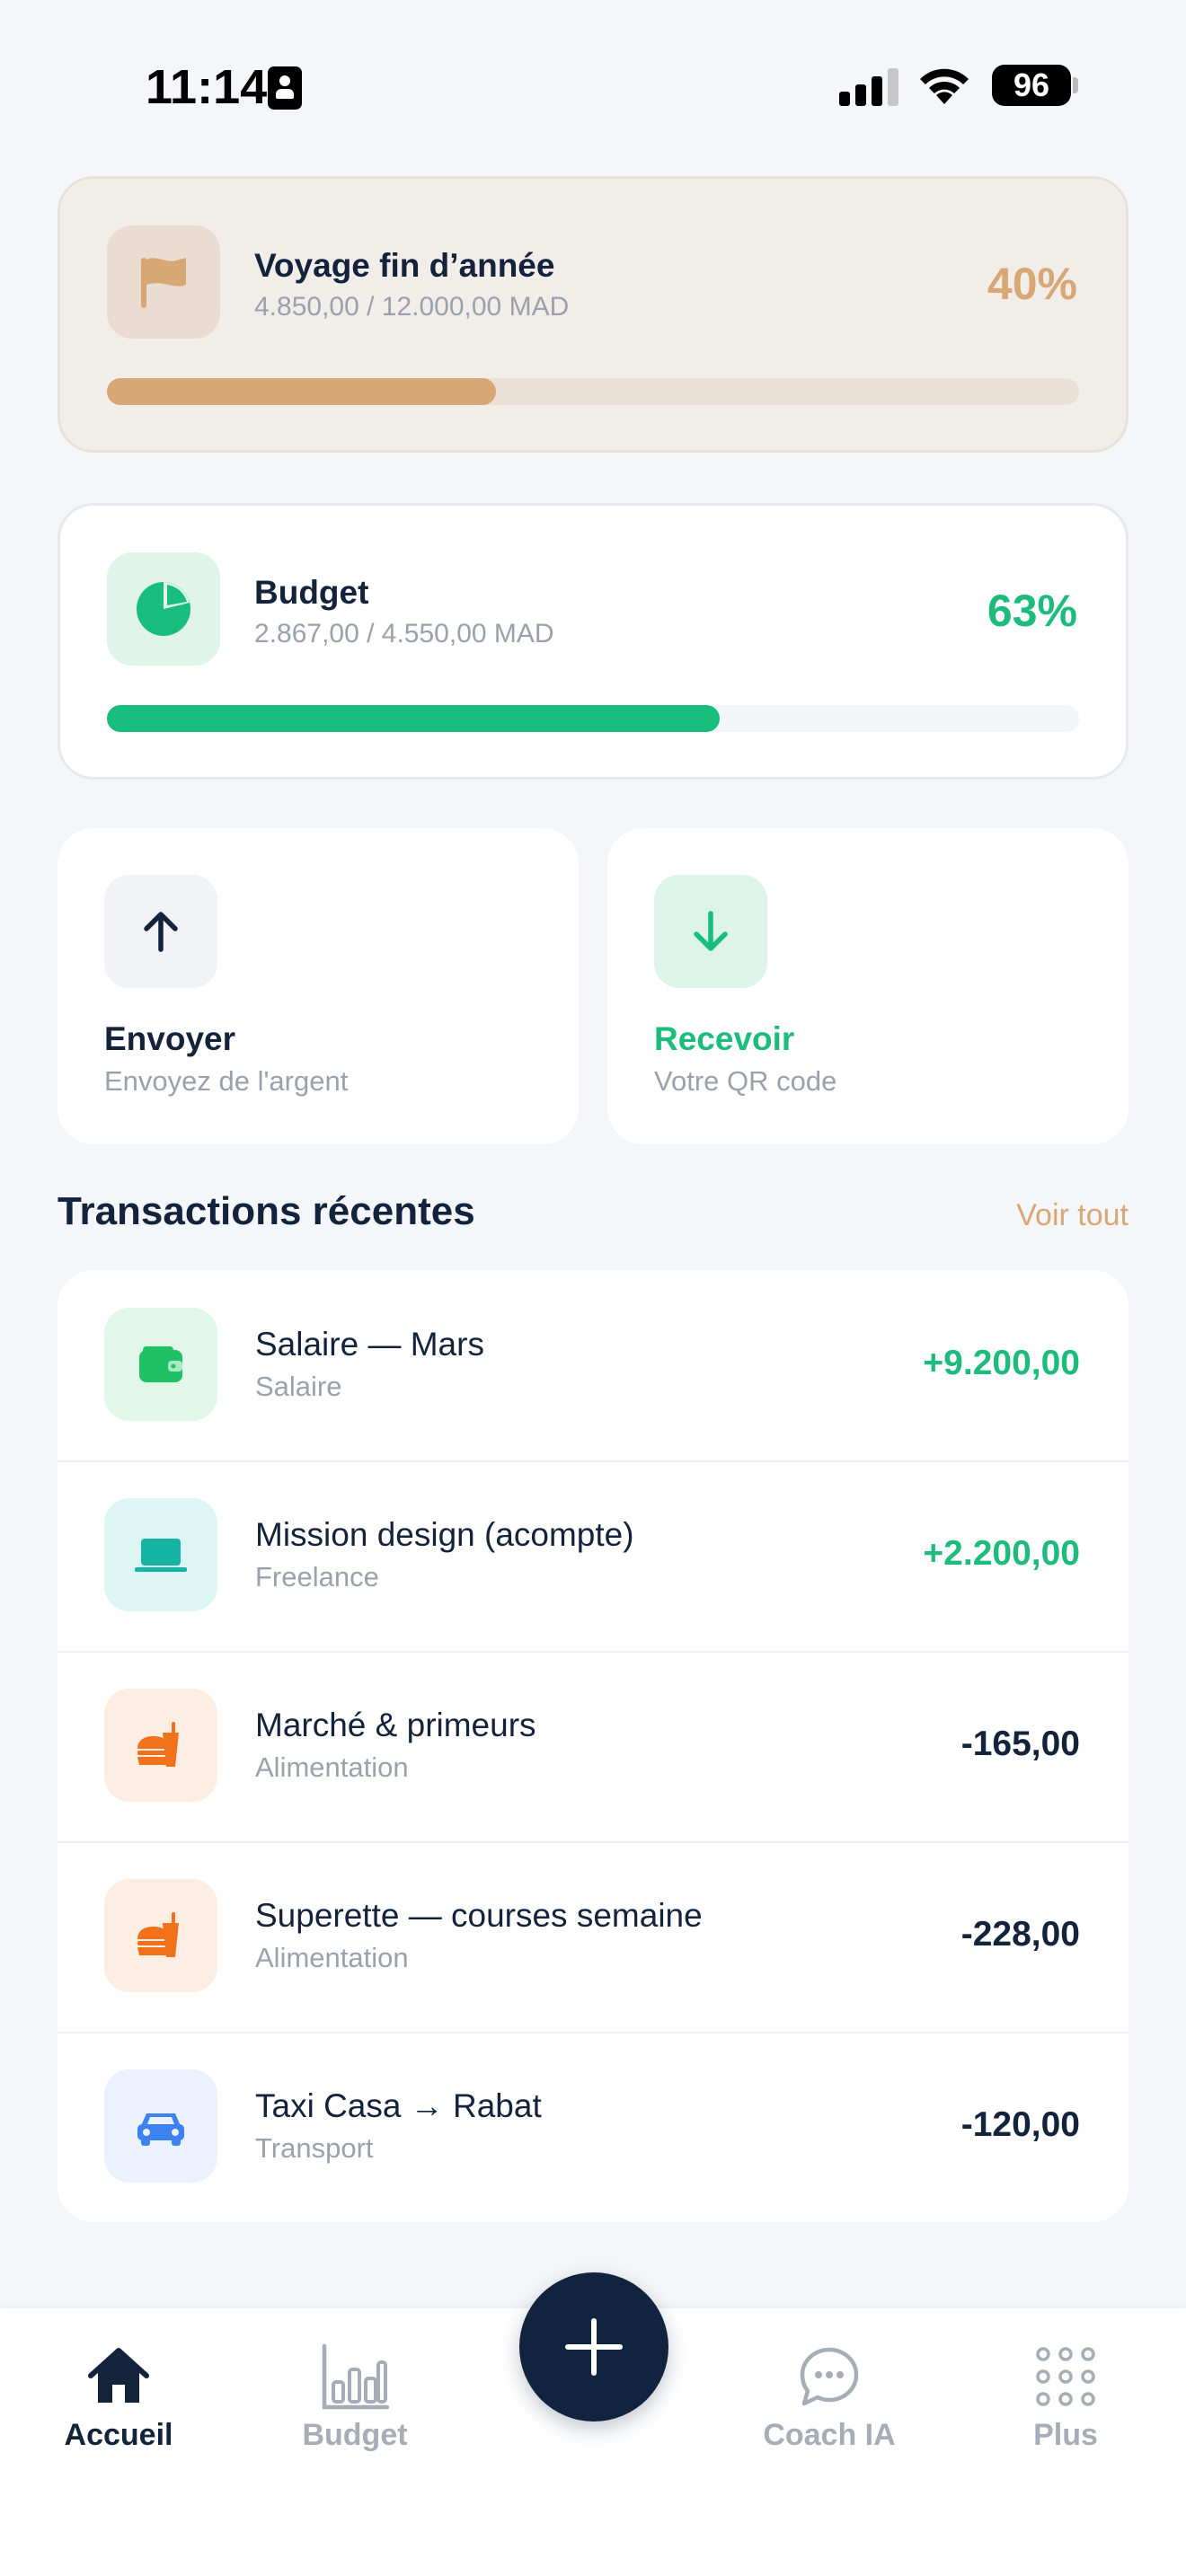 This screenshot has width=1186, height=2576. I want to click on tx-category: Transport, so click(314, 2148).